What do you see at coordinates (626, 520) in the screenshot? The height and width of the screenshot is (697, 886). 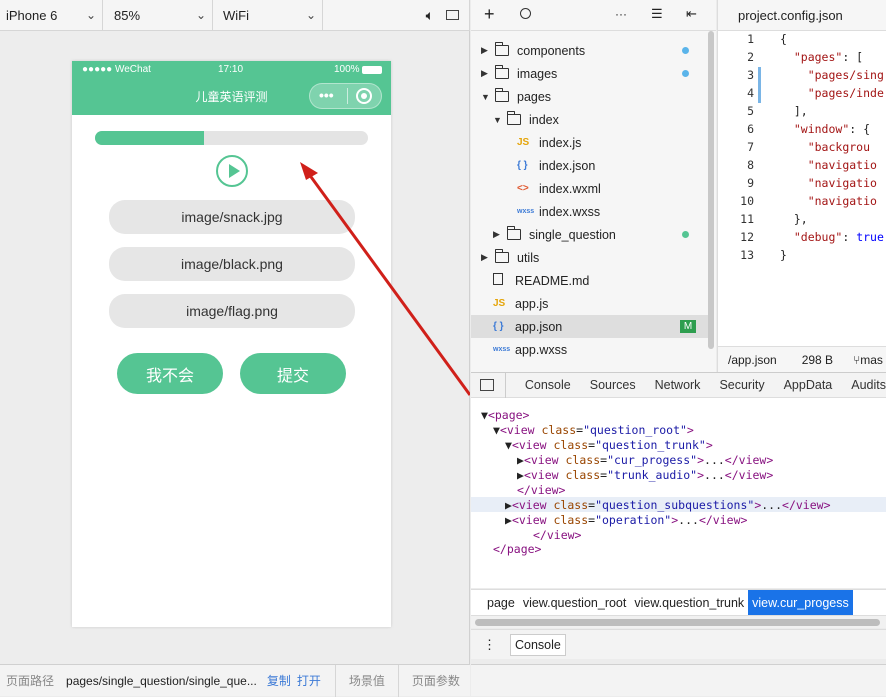 I see `dom-node: ▶<view class="operation">...</view>` at bounding box center [626, 520].